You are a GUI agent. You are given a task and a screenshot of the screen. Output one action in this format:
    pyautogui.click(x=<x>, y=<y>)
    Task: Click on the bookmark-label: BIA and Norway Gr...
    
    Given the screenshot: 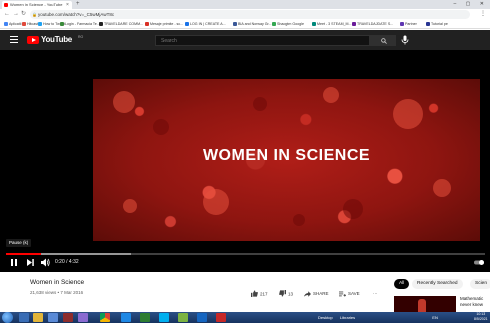 What is the action you would take?
    pyautogui.click(x=255, y=24)
    